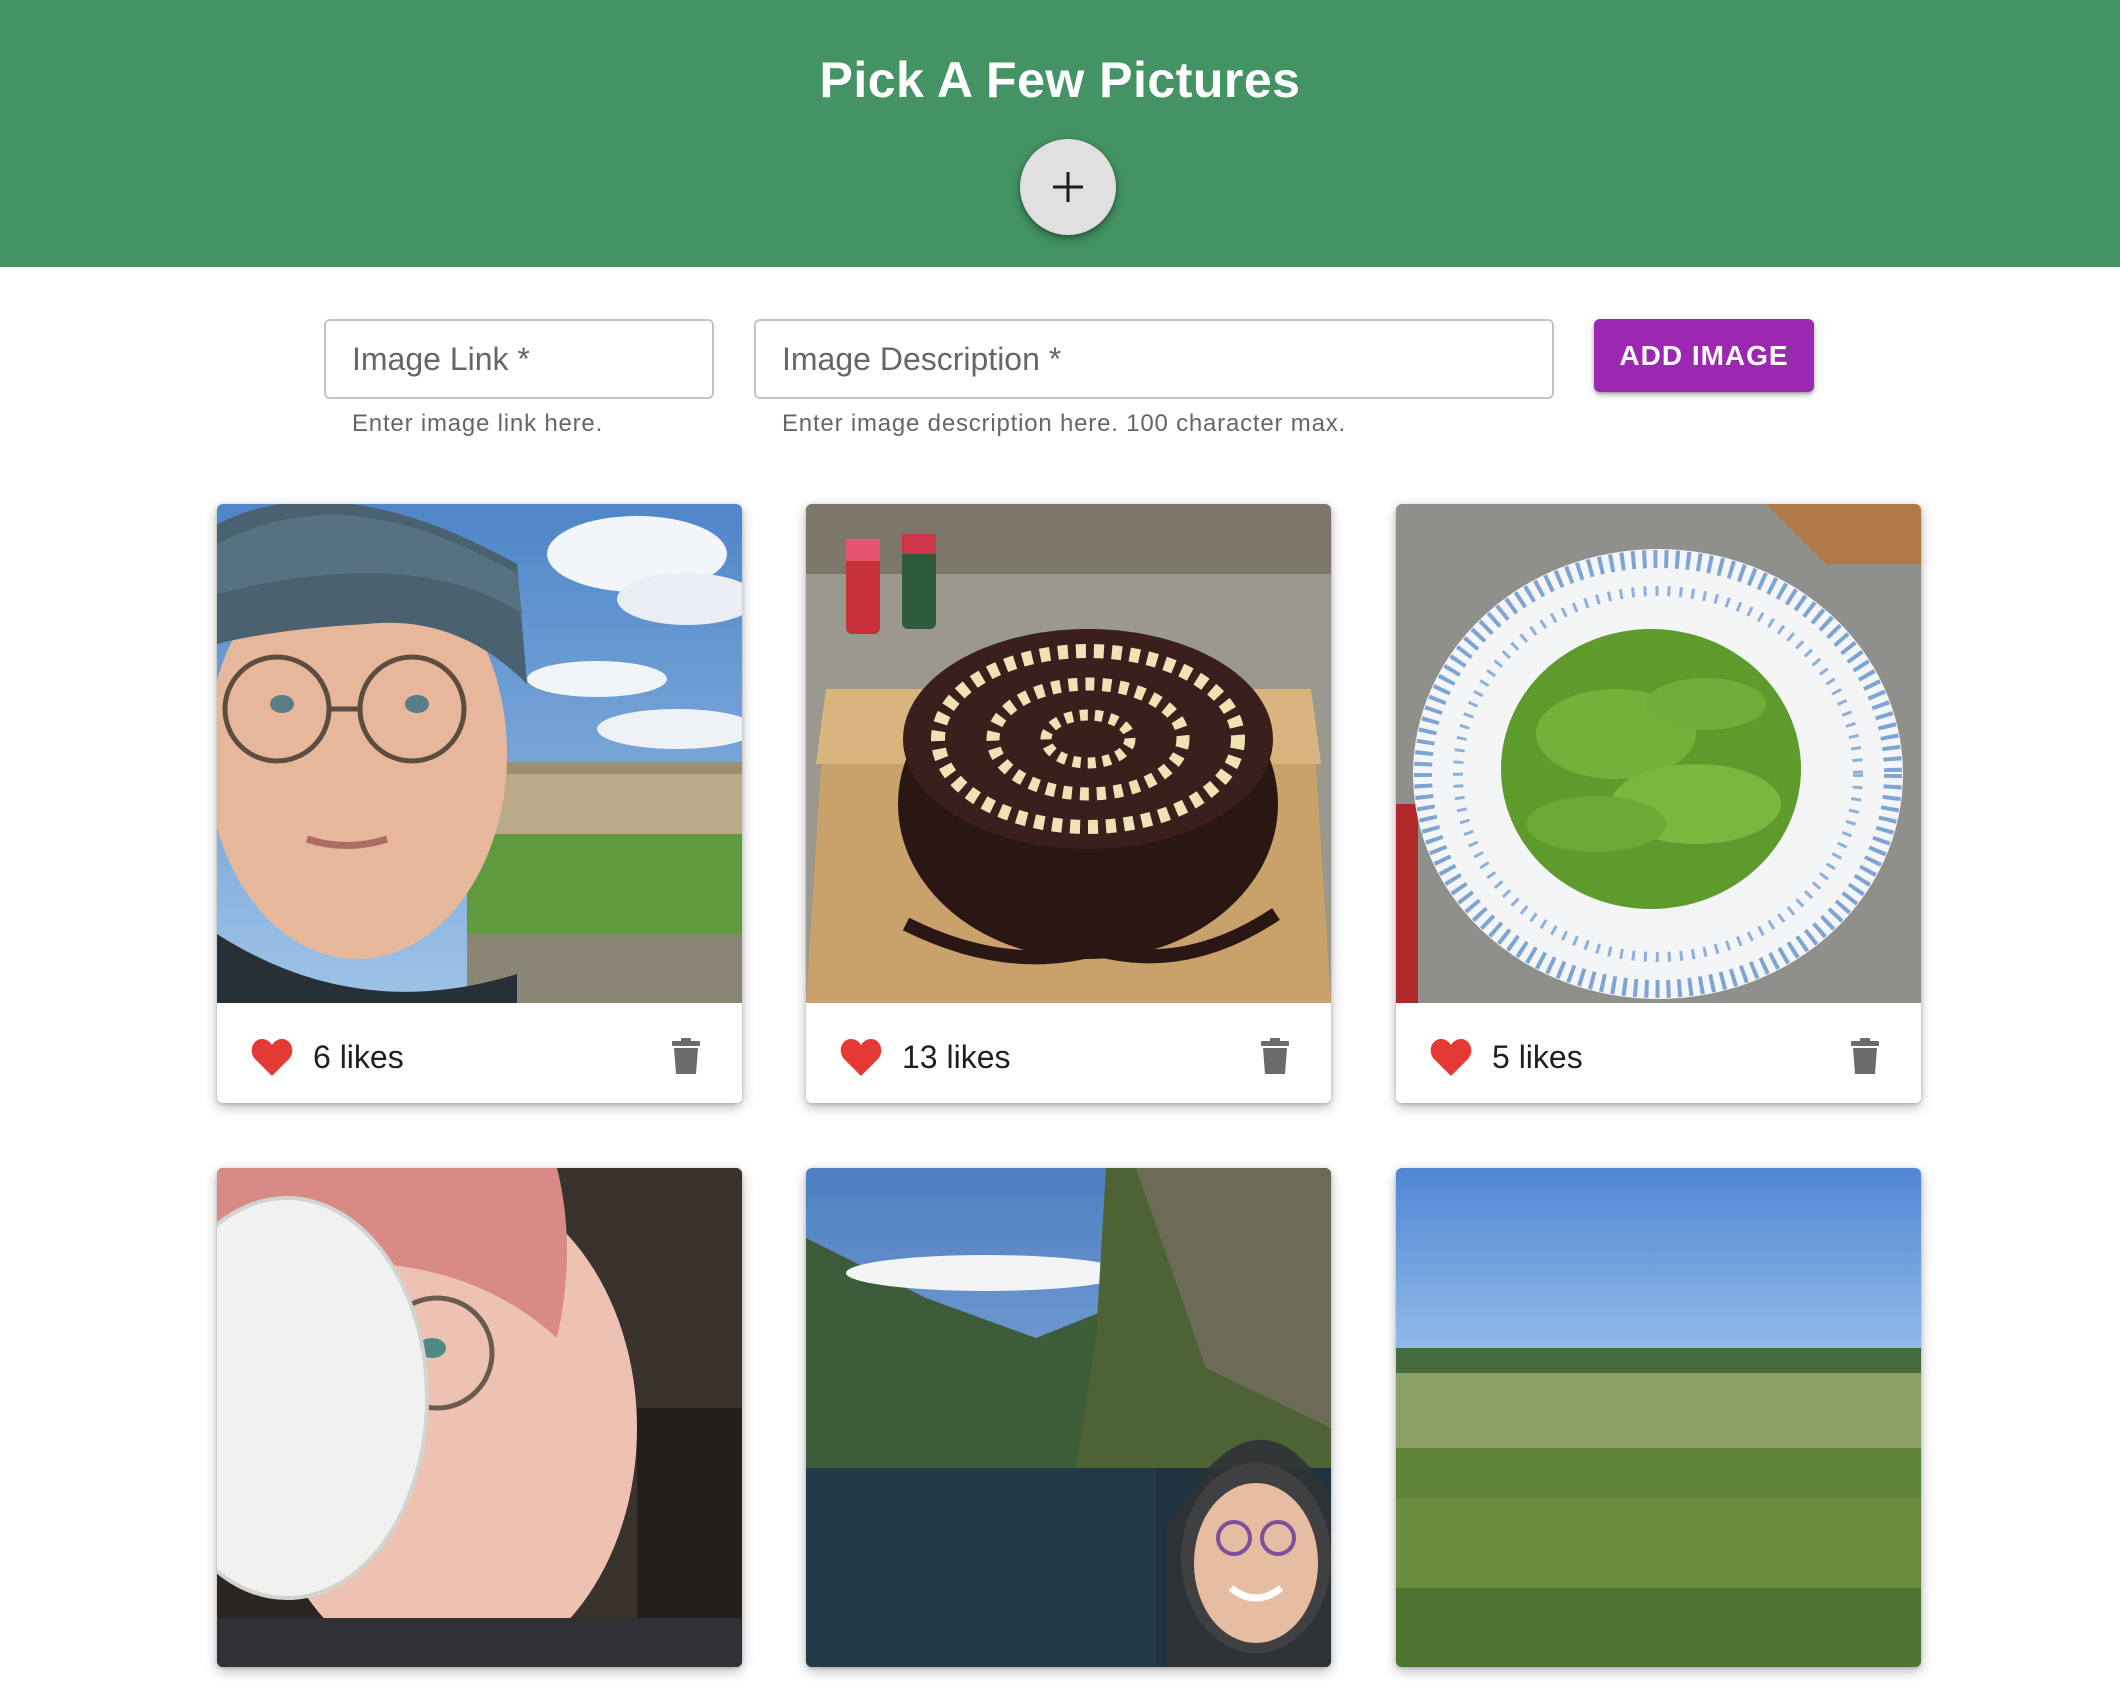 The width and height of the screenshot is (2120, 1688). I want to click on card-photo-coffee-selfie, so click(479, 1417).